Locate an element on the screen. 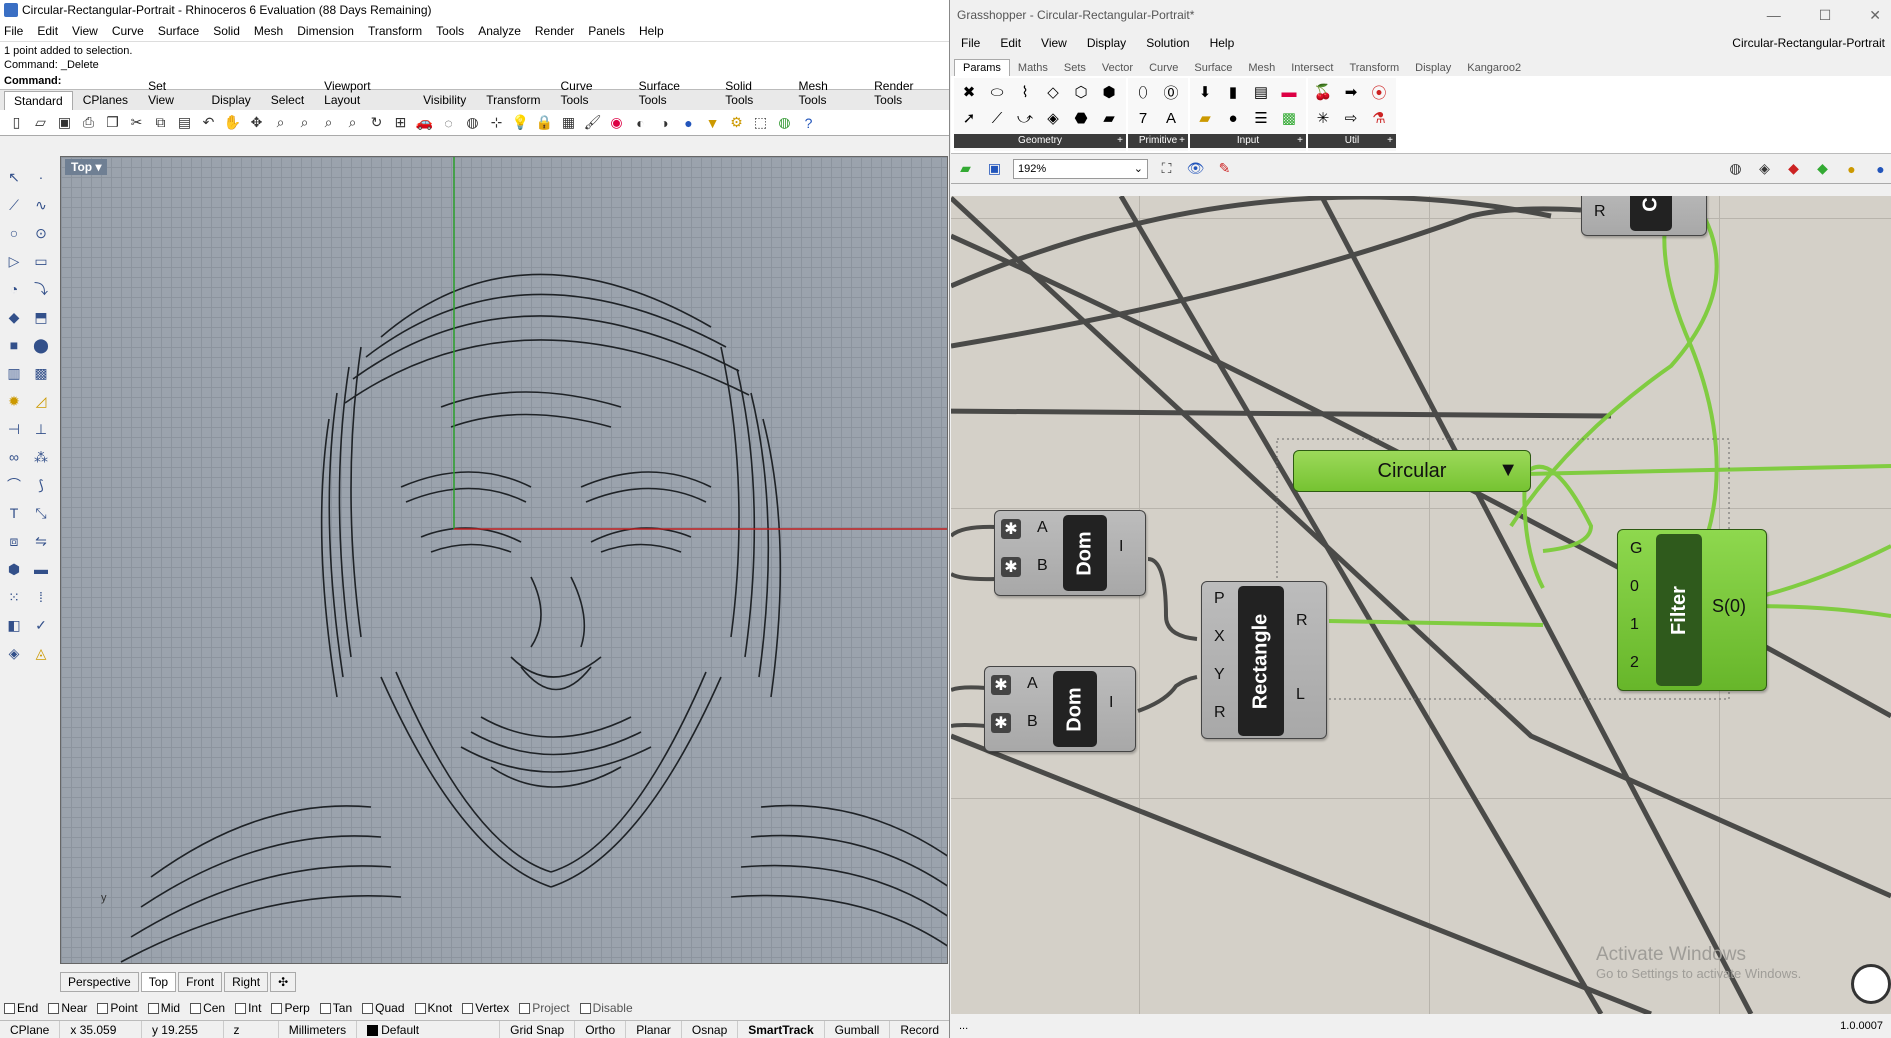  gh-tab-kangaroo2: Kangaroo2 is located at coordinates (1494, 68).